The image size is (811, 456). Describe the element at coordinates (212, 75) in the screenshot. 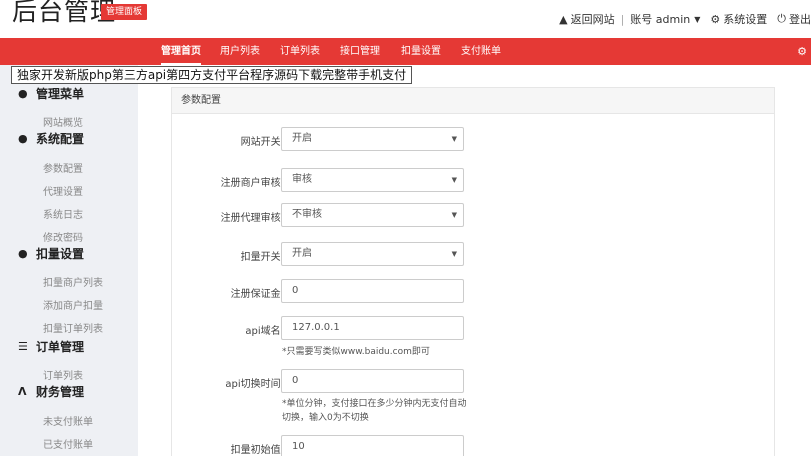

I see `title-banner: 独家开发新版php第三方api第四方支付平台程序源码下载完整带手机支付` at that location.